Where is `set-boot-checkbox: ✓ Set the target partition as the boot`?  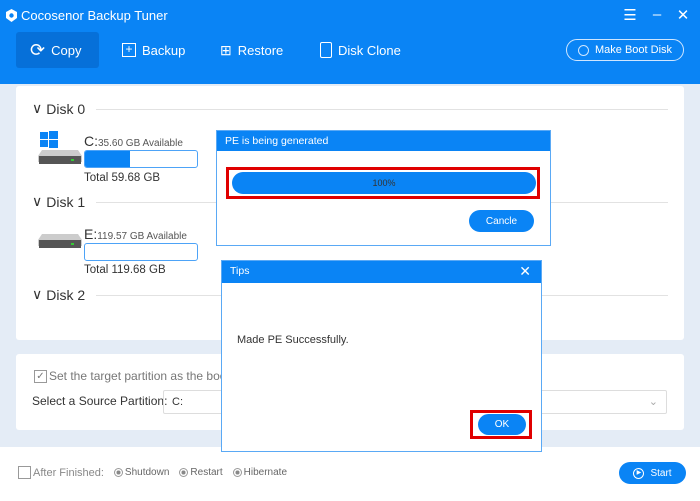
set-boot-checkbox: ✓ Set the target partition as the boot is located at coordinates (132, 376).